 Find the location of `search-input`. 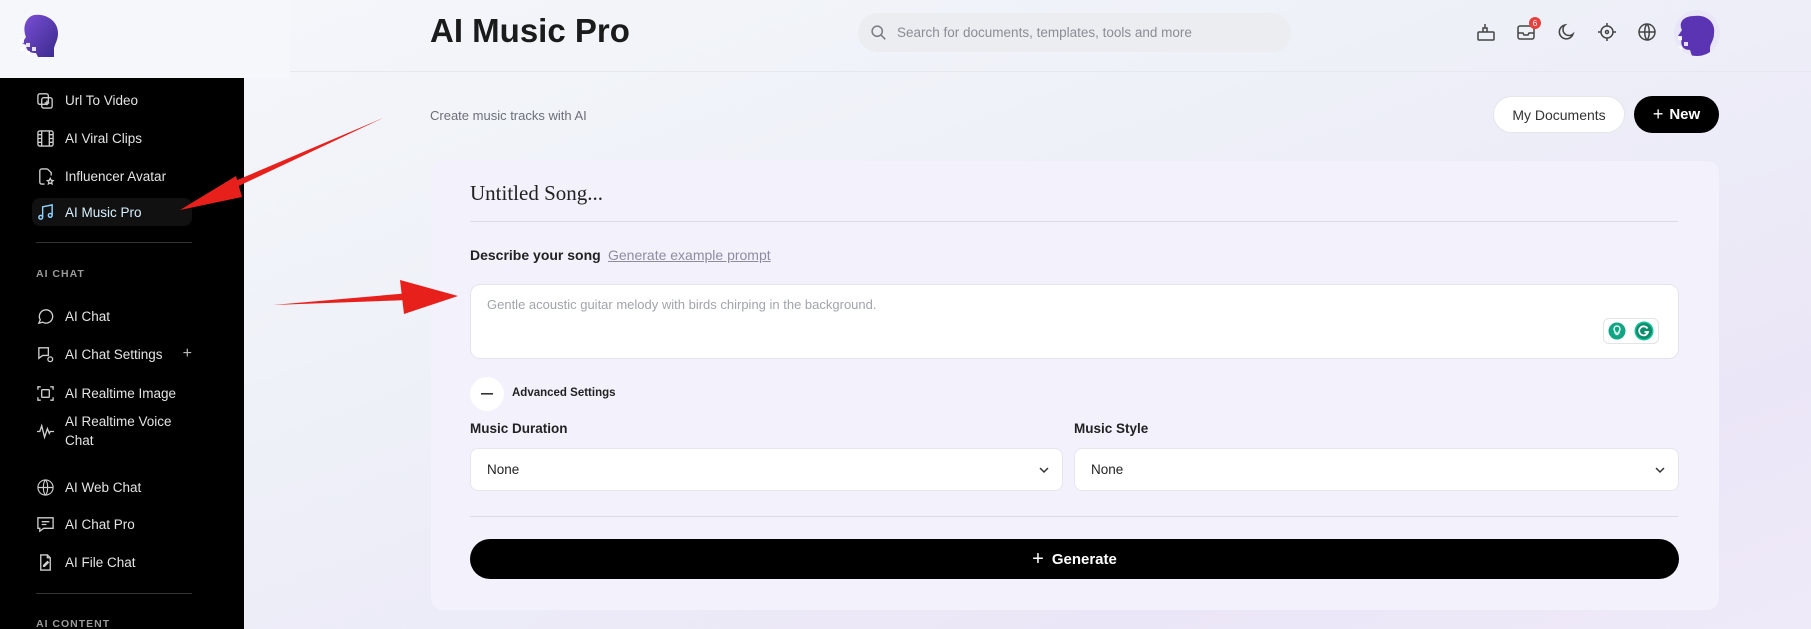

search-input is located at coordinates (1087, 32).